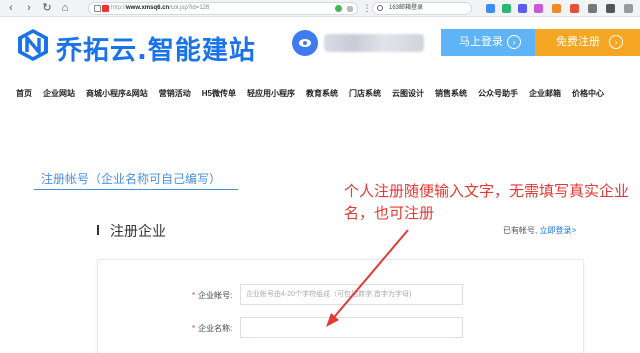  Describe the element at coordinates (520, 230) in the screenshot. I see `have-account-label: 已有帐号,` at that location.